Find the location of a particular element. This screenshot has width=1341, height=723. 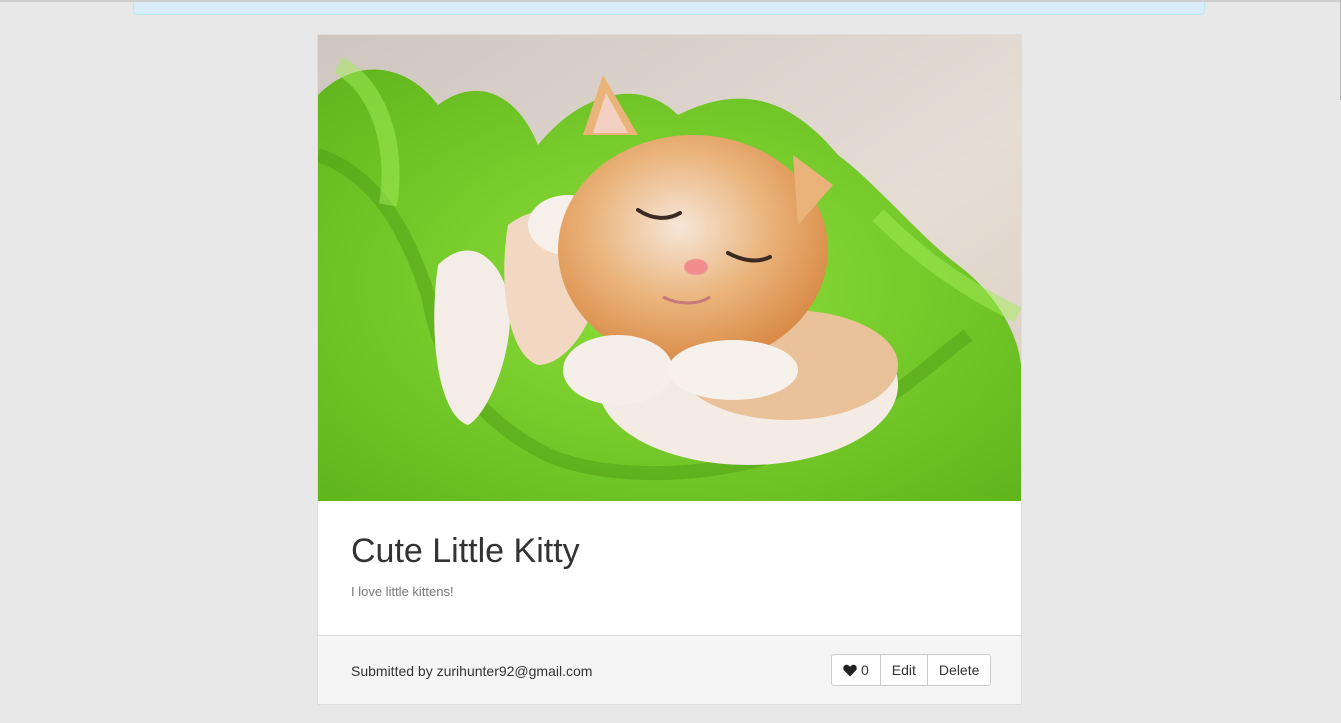

post-body: Cute Little Kitty I love little kittens! is located at coordinates (669, 568).